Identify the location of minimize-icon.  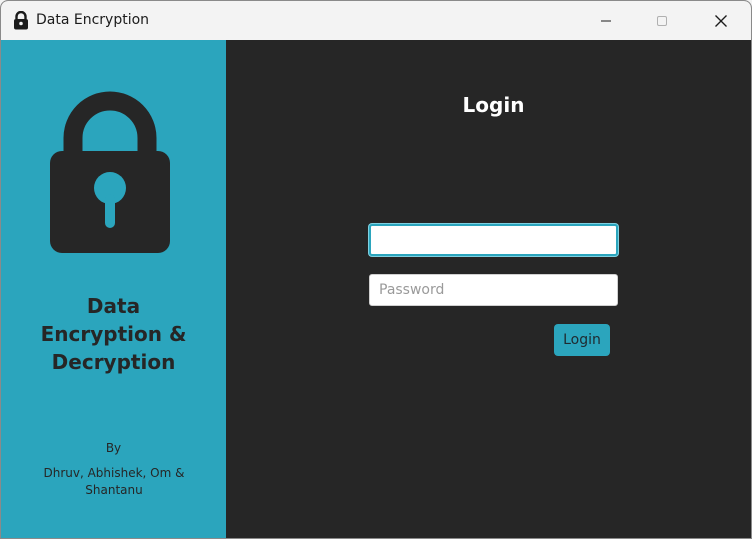
(606, 20).